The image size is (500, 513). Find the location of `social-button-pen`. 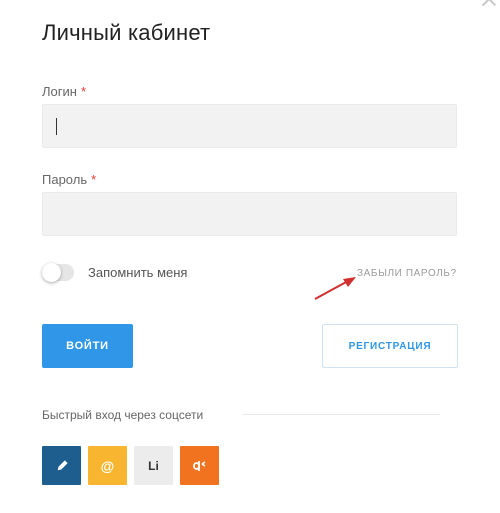

social-button-pen is located at coordinates (61, 465).